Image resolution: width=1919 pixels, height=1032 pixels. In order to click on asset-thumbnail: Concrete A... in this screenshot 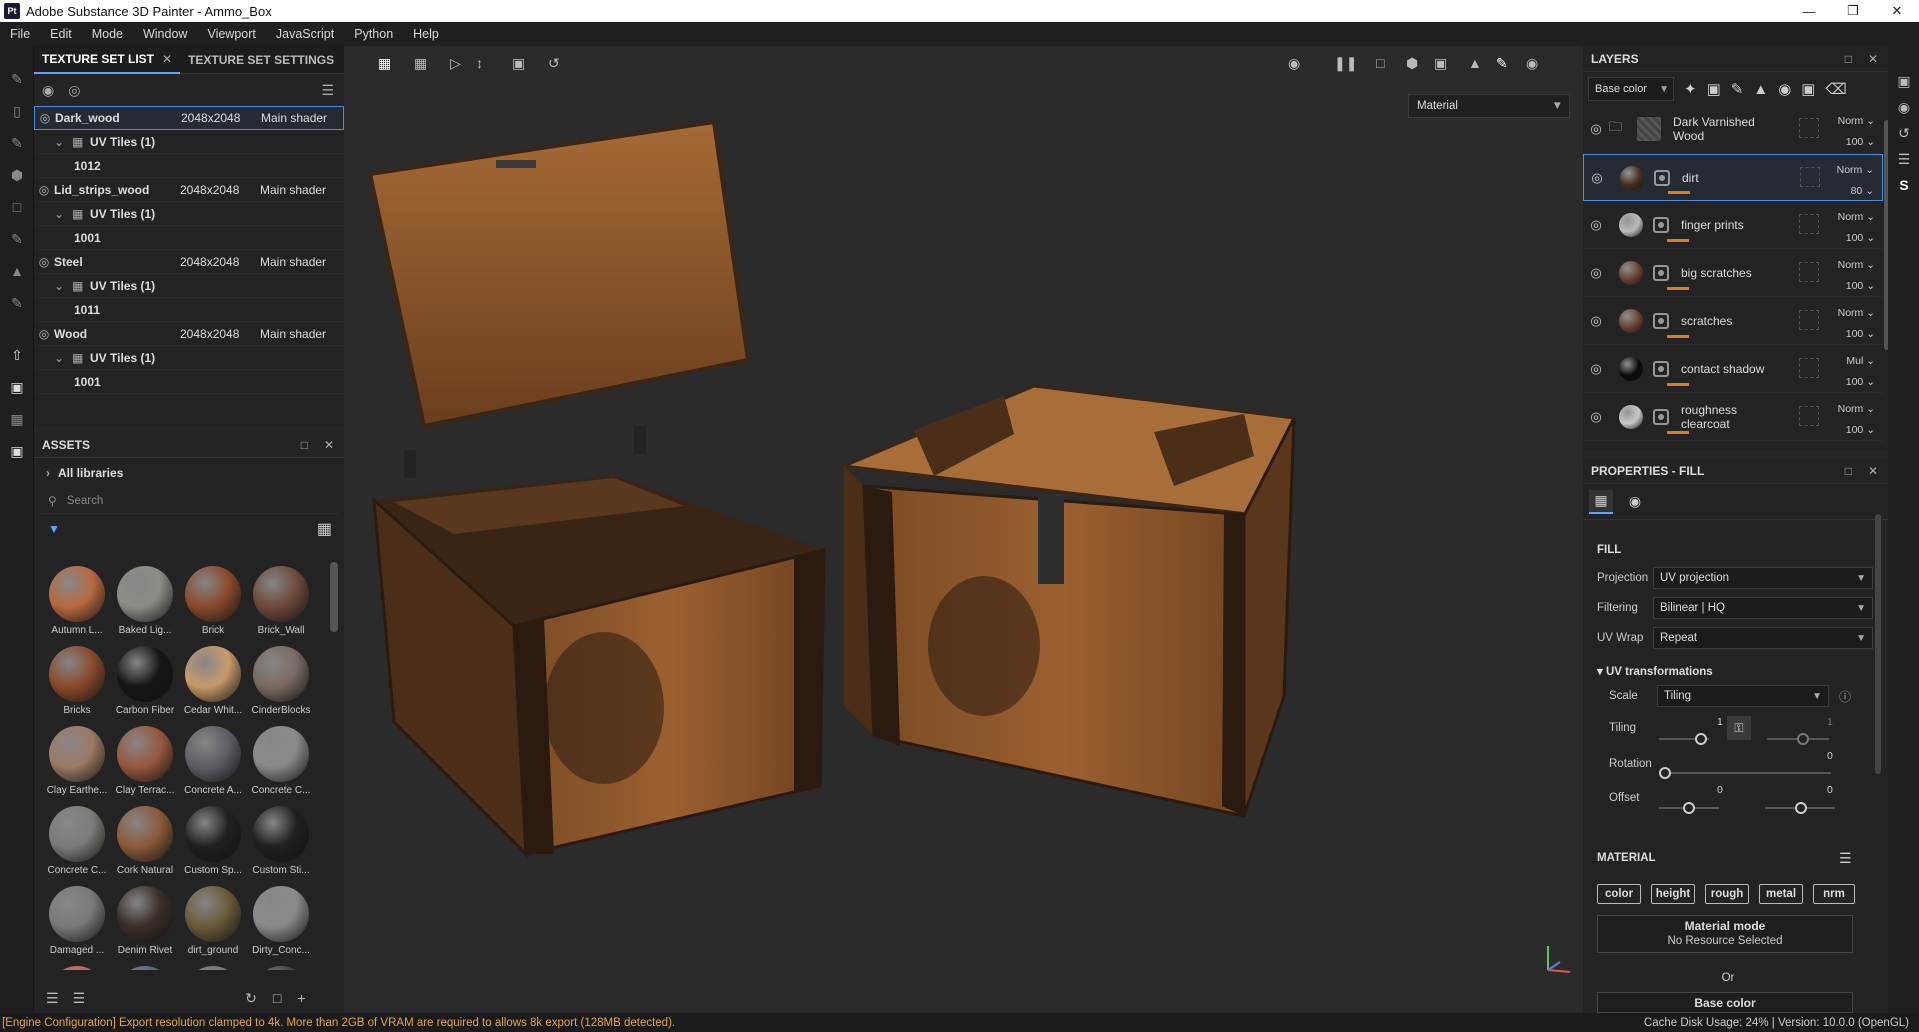, I will do `click(213, 761)`.